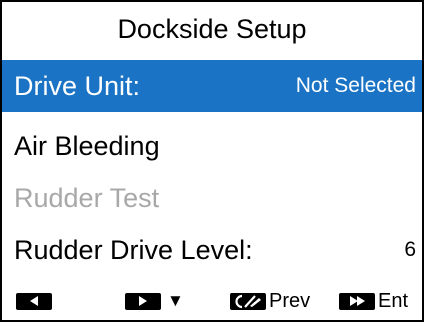 Image resolution: width=424 pixels, height=322 pixels. What do you see at coordinates (143, 301) in the screenshot?
I see `arrow-right-icon` at bounding box center [143, 301].